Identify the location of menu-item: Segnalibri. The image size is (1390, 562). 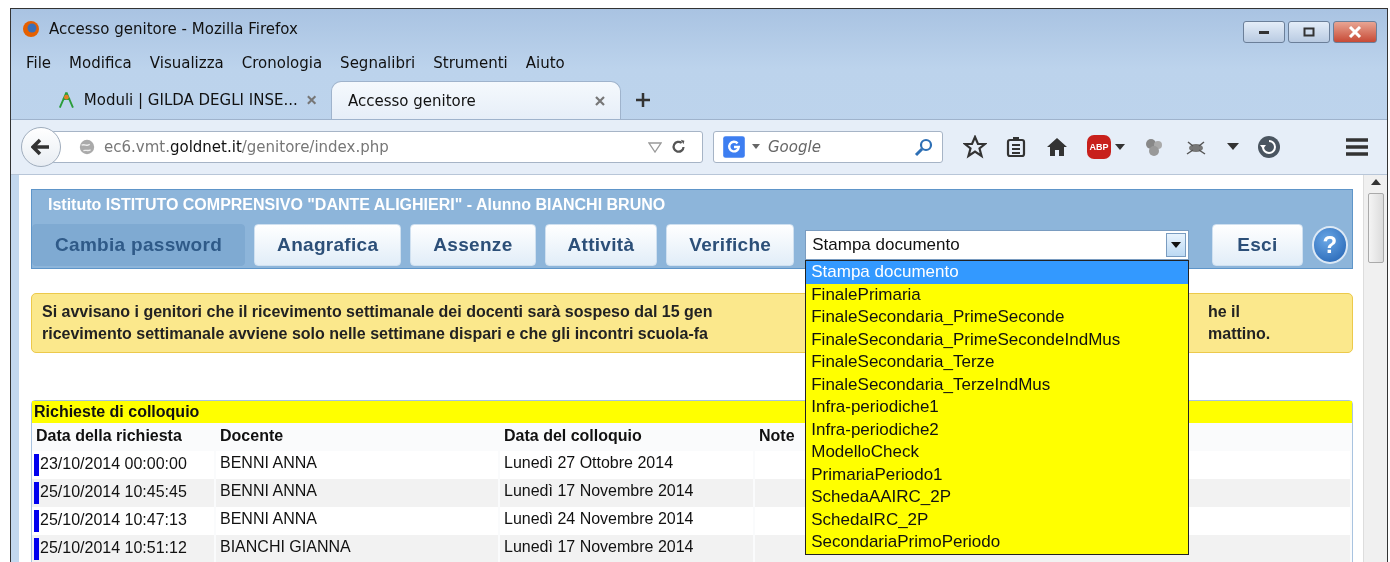
(378, 63).